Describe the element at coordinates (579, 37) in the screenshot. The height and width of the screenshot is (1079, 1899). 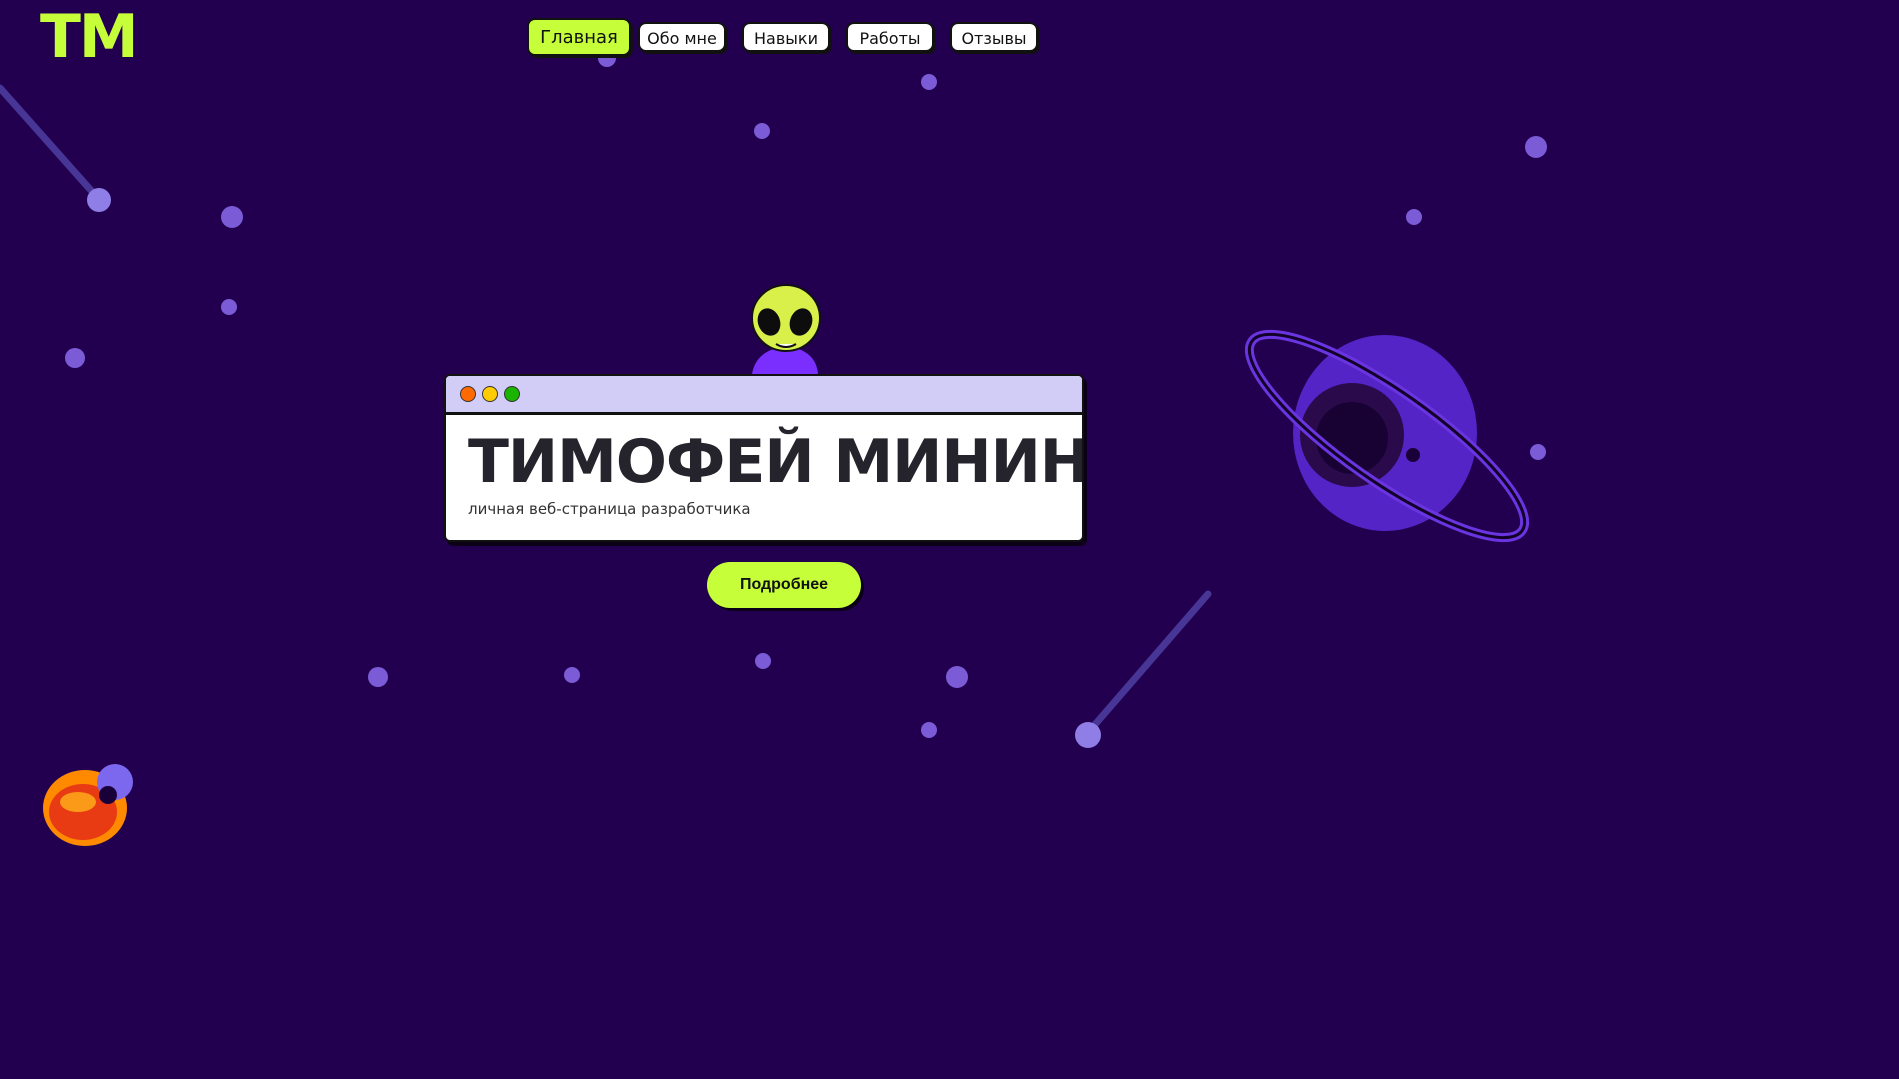
I see `nav-item-home: Главная` at that location.